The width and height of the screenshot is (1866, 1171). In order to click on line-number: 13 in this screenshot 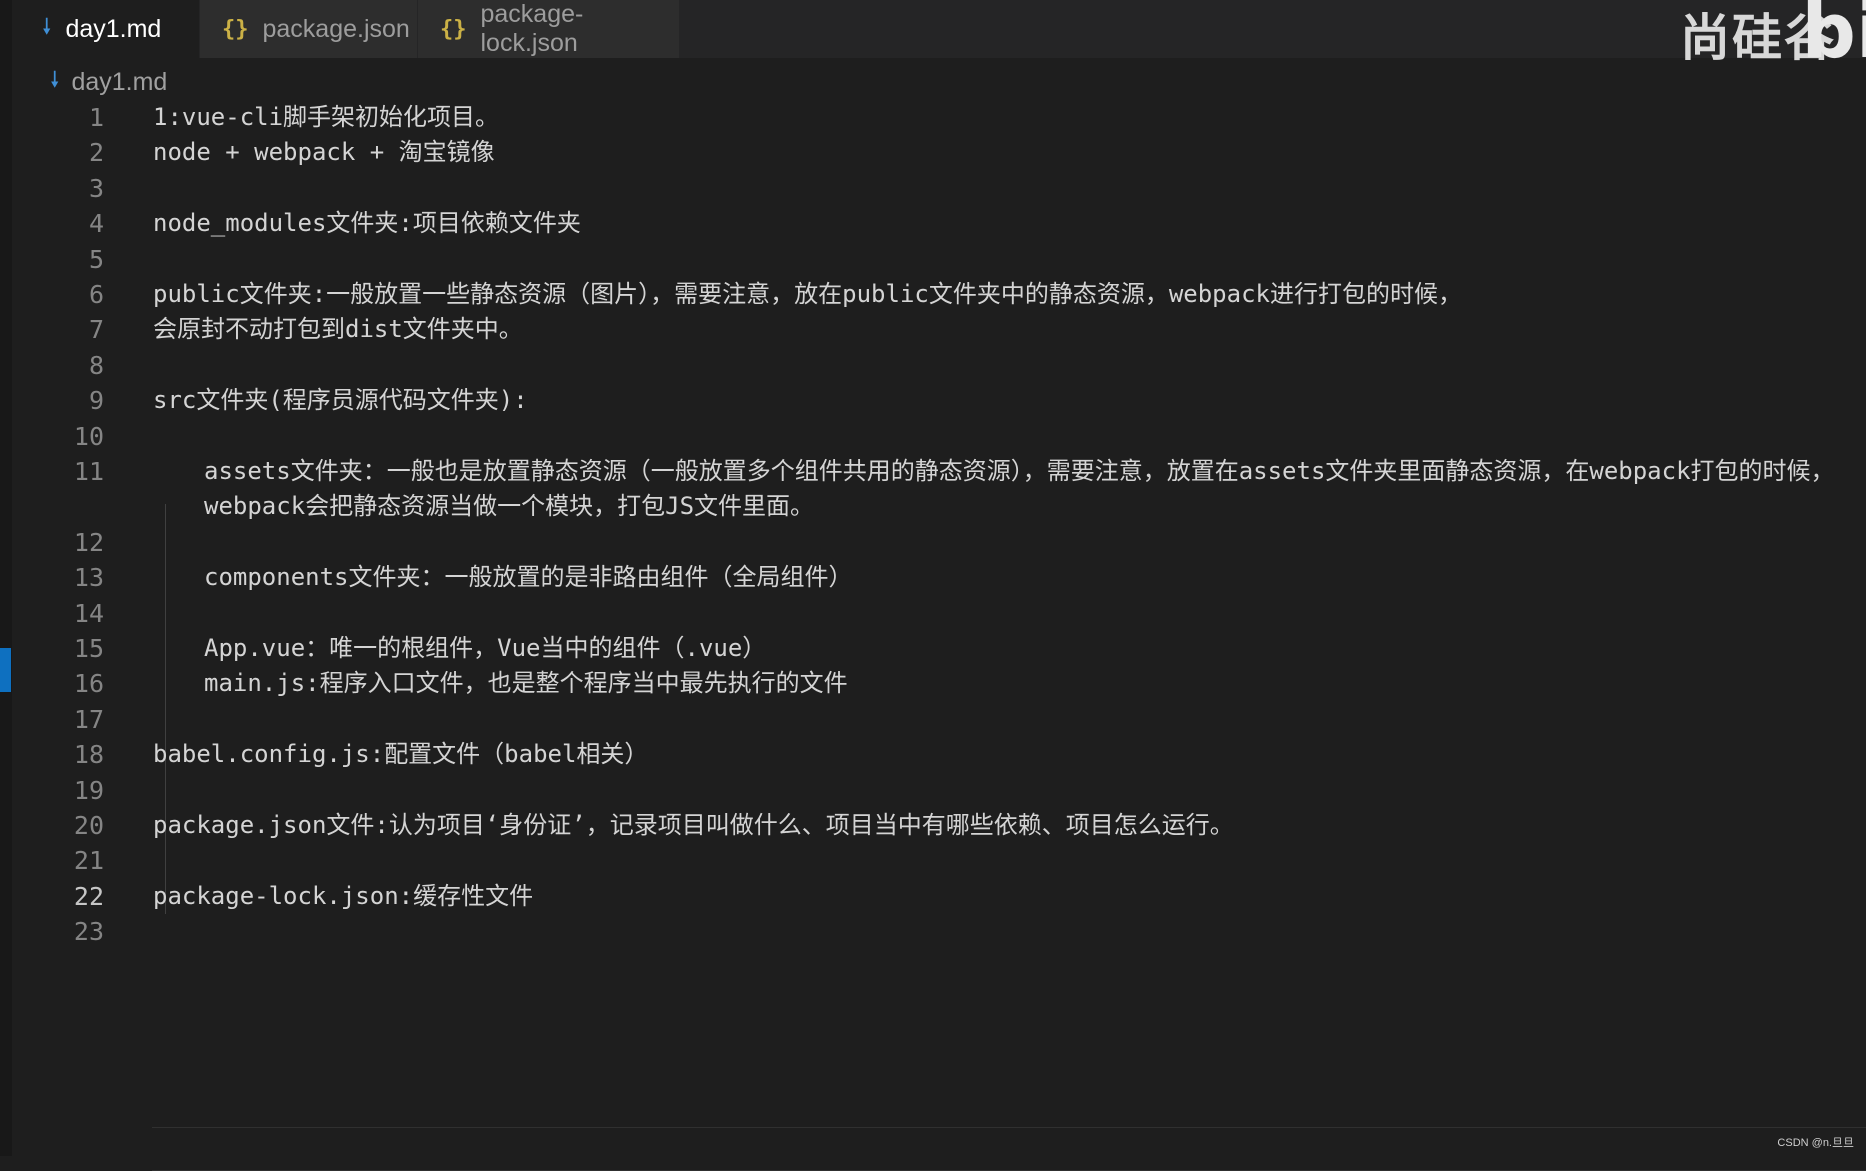, I will do `click(88, 577)`.